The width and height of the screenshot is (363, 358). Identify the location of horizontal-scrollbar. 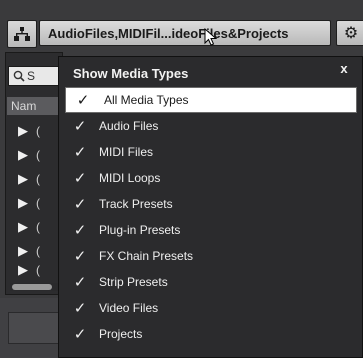
(35, 287).